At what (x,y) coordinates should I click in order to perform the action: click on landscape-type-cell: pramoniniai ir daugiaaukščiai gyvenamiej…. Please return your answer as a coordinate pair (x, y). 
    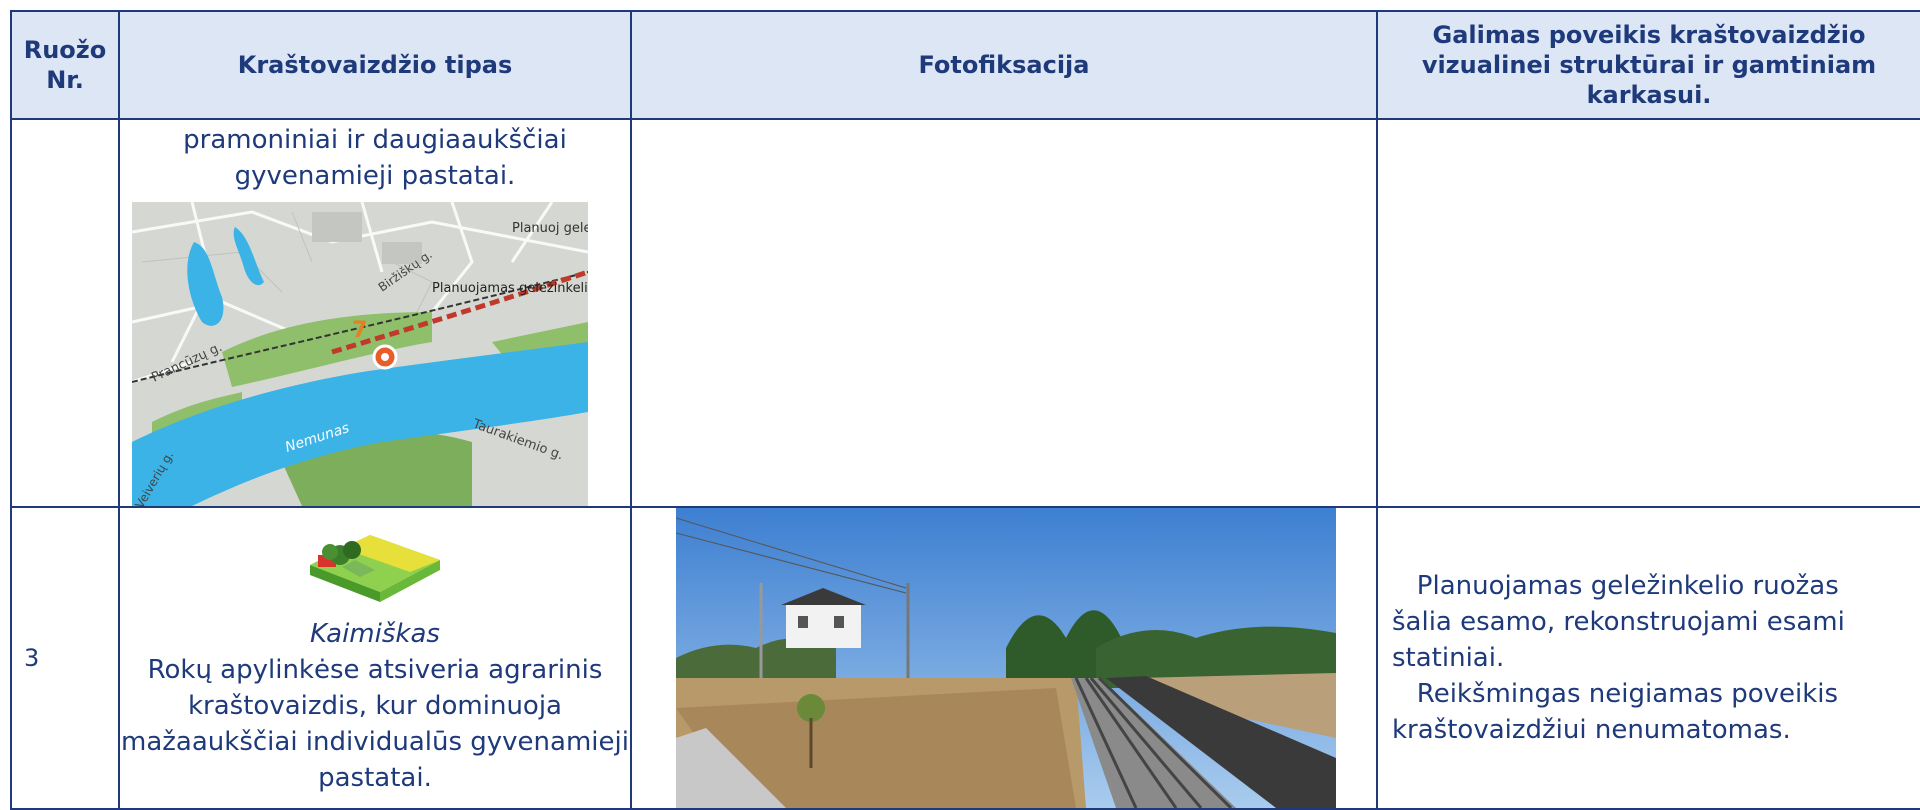
    Looking at the image, I should click on (375, 313).